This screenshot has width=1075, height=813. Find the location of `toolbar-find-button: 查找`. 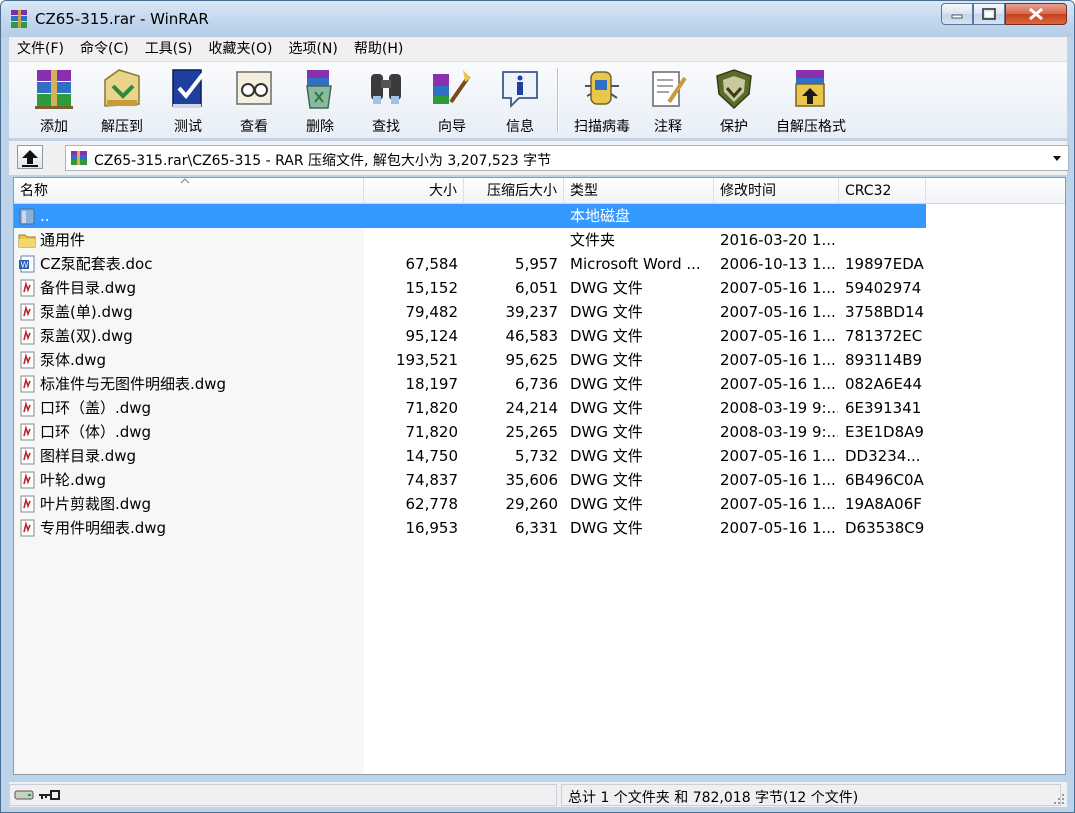

toolbar-find-button: 查找 is located at coordinates (386, 101).